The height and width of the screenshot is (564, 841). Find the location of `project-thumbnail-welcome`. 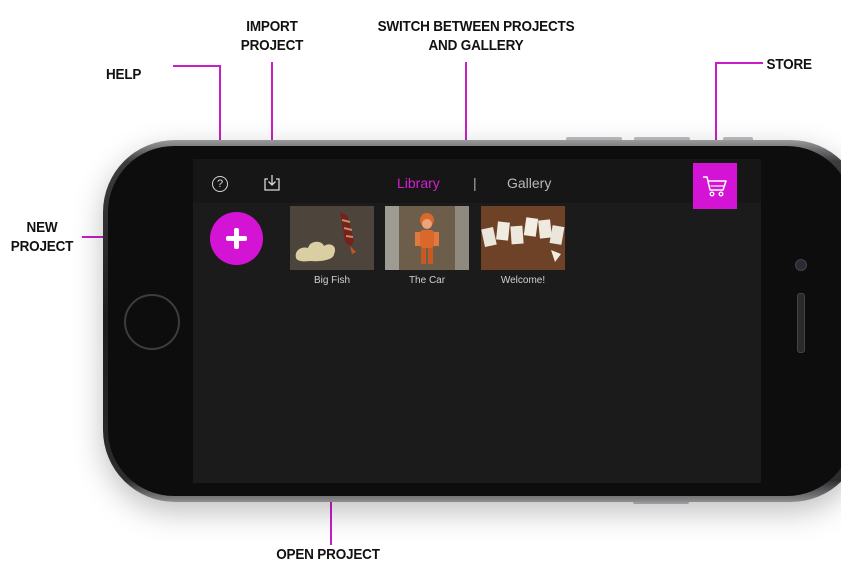

project-thumbnail-welcome is located at coordinates (523, 238).